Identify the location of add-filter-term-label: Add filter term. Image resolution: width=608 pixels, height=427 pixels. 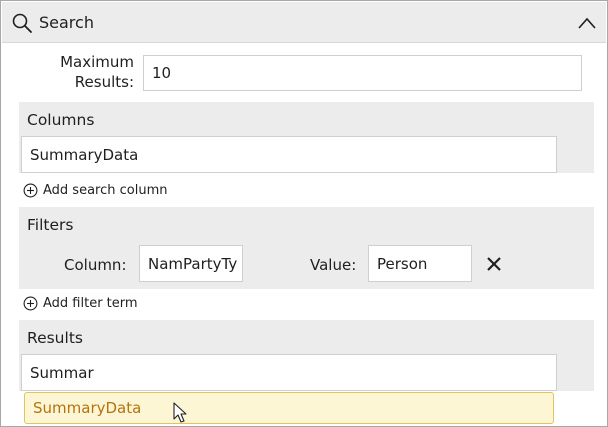
(90, 303).